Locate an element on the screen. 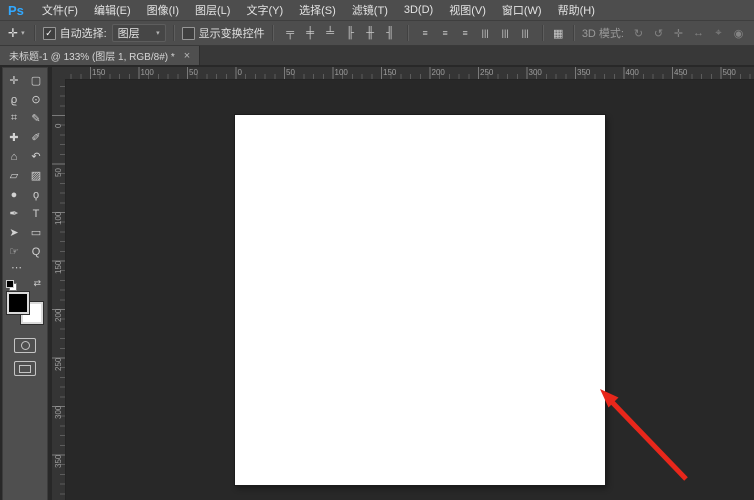 The image size is (754, 500). align-vertical-centers-icon: ╪ is located at coordinates (310, 33).